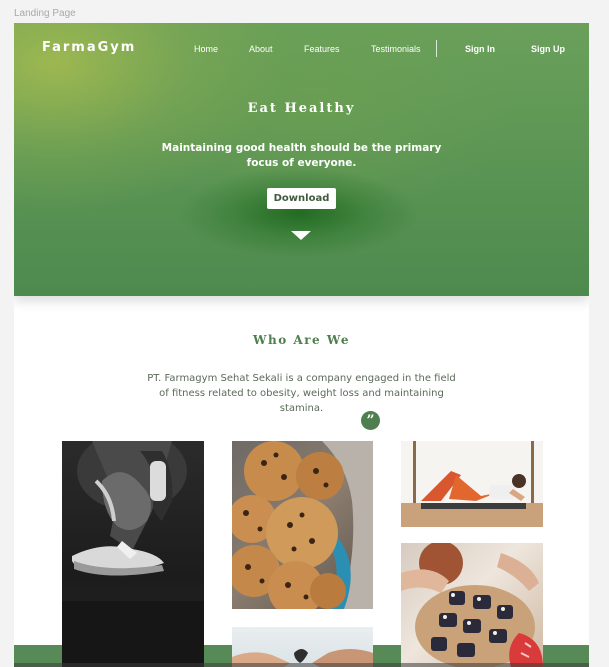  What do you see at coordinates (206, 49) in the screenshot?
I see `nav-home-link: Home` at bounding box center [206, 49].